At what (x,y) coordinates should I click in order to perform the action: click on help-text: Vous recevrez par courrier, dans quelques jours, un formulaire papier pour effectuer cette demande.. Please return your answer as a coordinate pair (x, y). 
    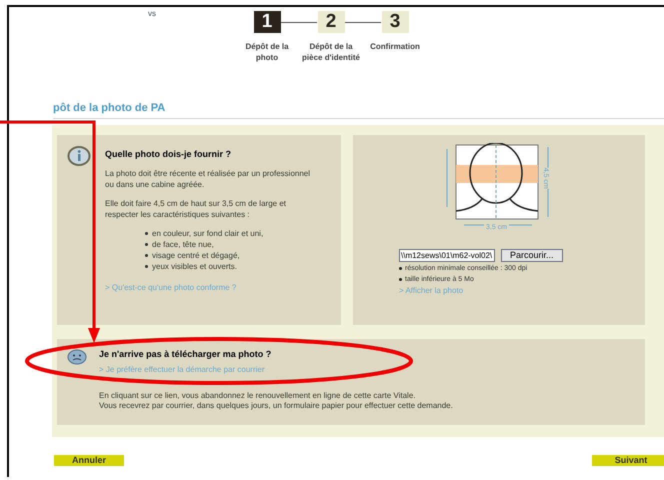
    Looking at the image, I should click on (276, 405).